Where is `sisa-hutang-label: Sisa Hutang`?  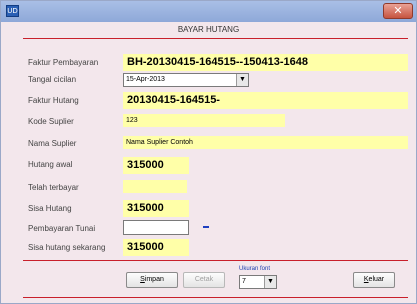 sisa-hutang-label: Sisa Hutang is located at coordinates (50, 208).